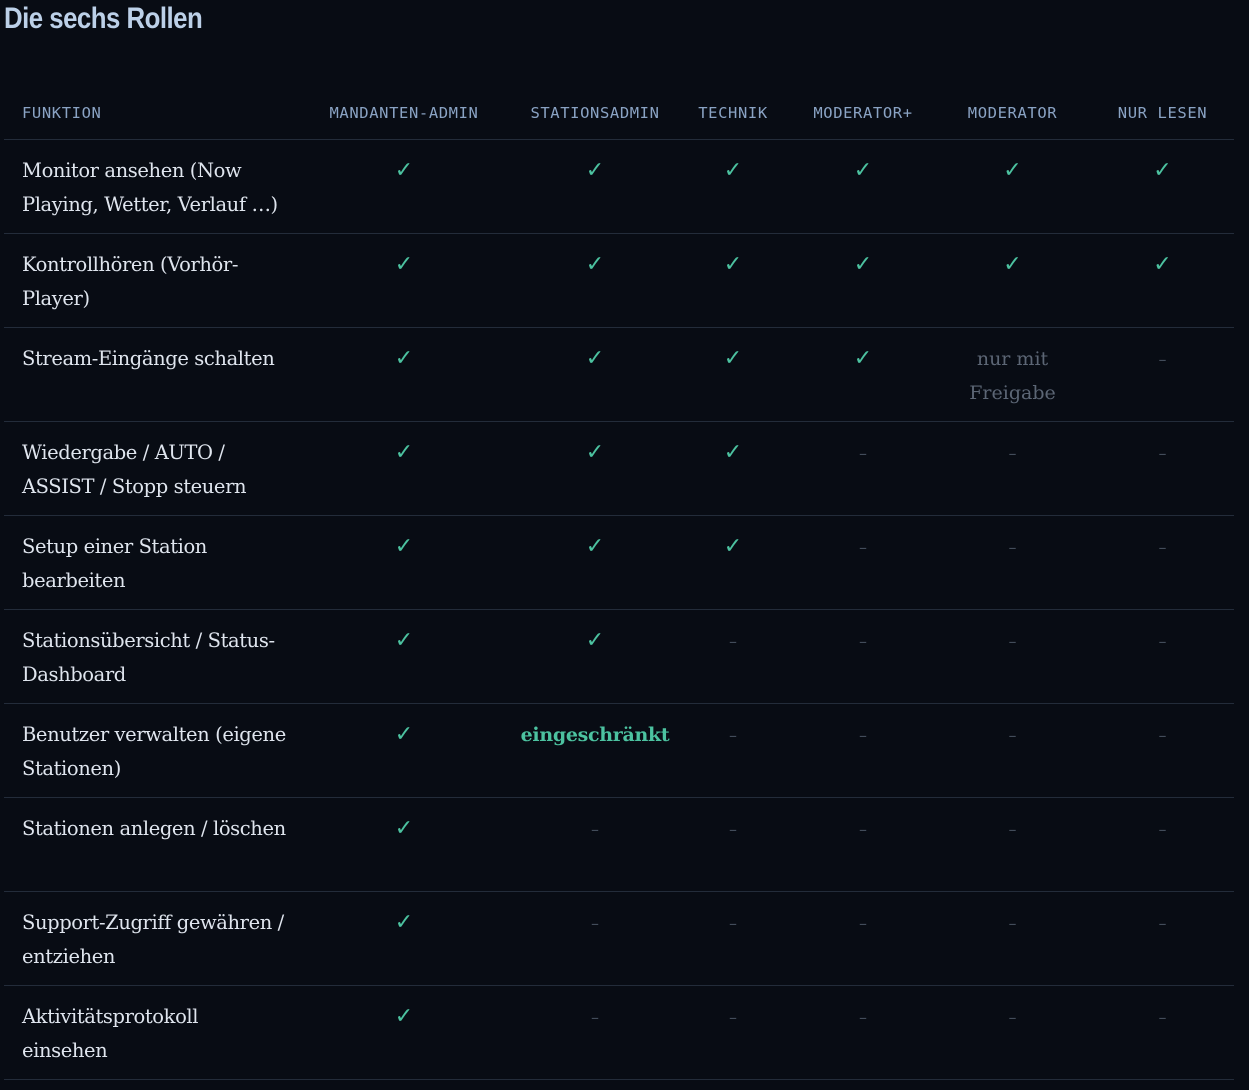 Image resolution: width=1249 pixels, height=1090 pixels. What do you see at coordinates (1012, 376) in the screenshot?
I see `release-required-label: nur mit Freigabe` at bounding box center [1012, 376].